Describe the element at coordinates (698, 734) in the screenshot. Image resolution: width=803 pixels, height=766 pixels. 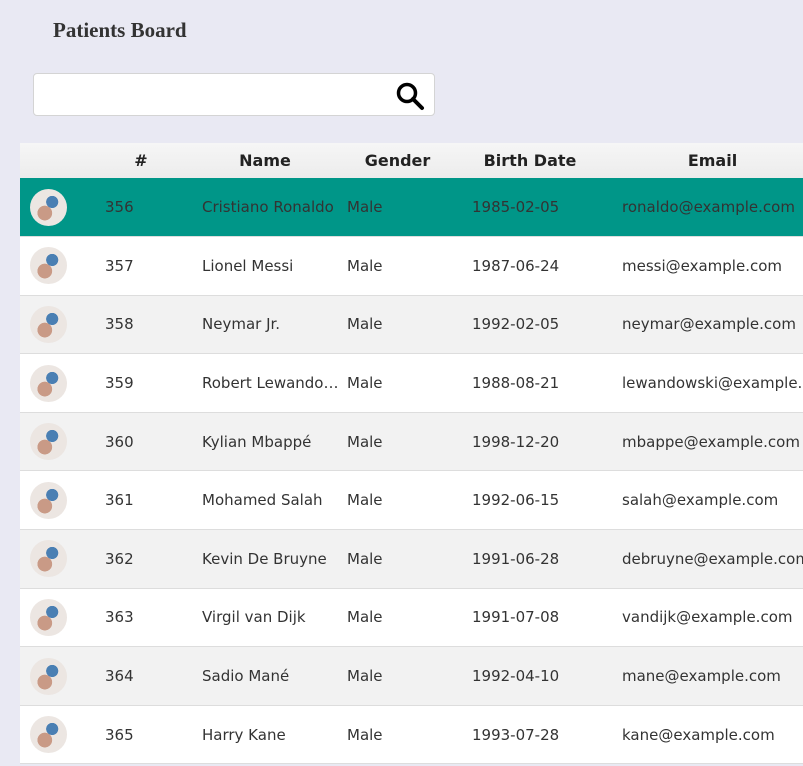
I see `cell-email: kane@example.com` at that location.